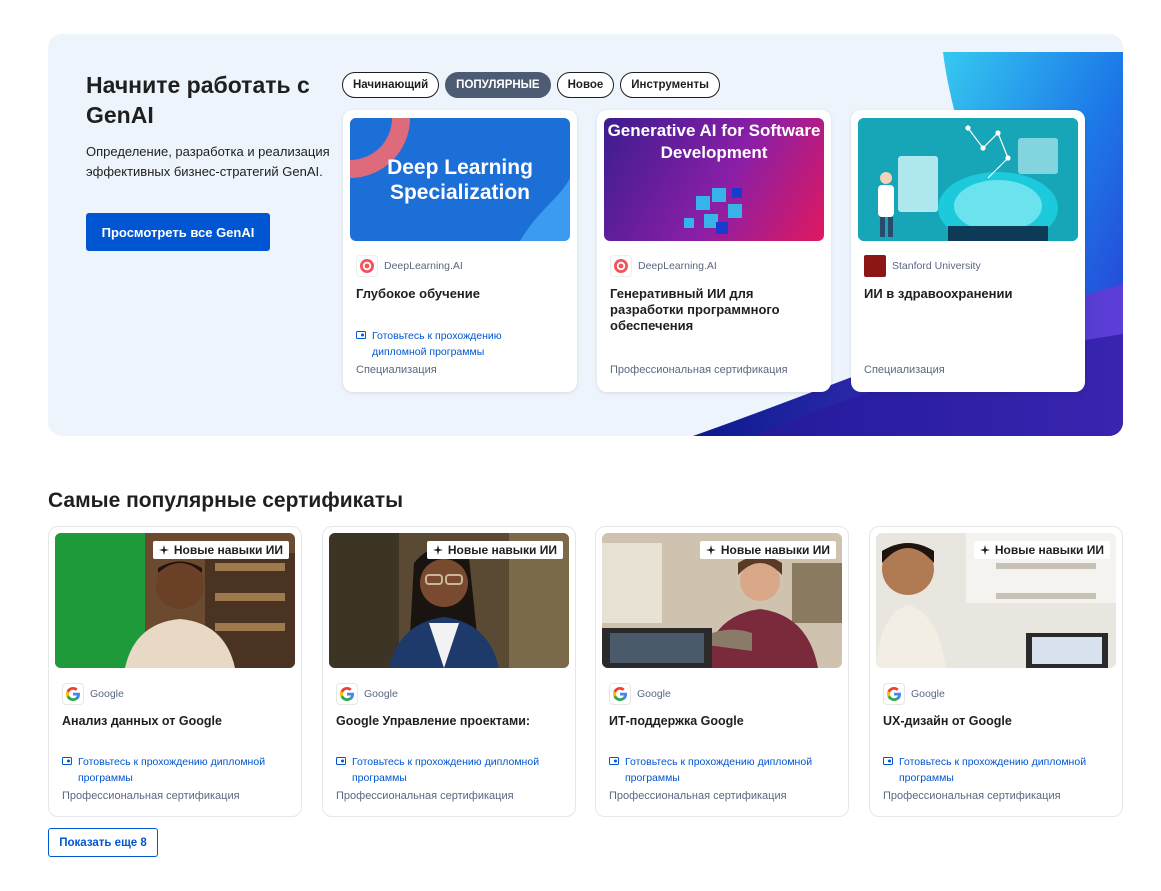 The height and width of the screenshot is (891, 1161). I want to click on course-title: UX-дизайн от Google, so click(947, 721).